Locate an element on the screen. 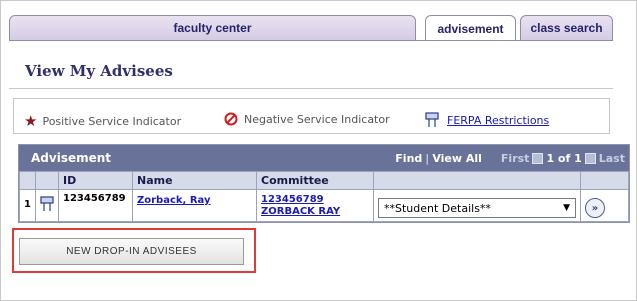 Image resolution: width=637 pixels, height=301 pixels. tab-label: advisement is located at coordinates (470, 28).